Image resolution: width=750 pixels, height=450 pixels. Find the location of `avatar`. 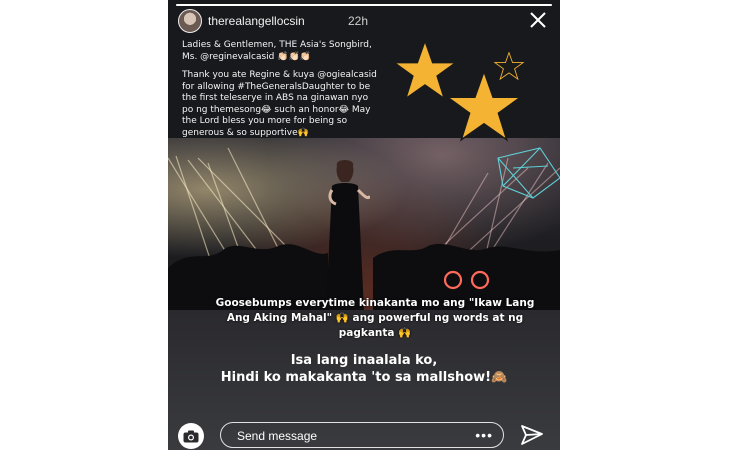

avatar is located at coordinates (190, 21).